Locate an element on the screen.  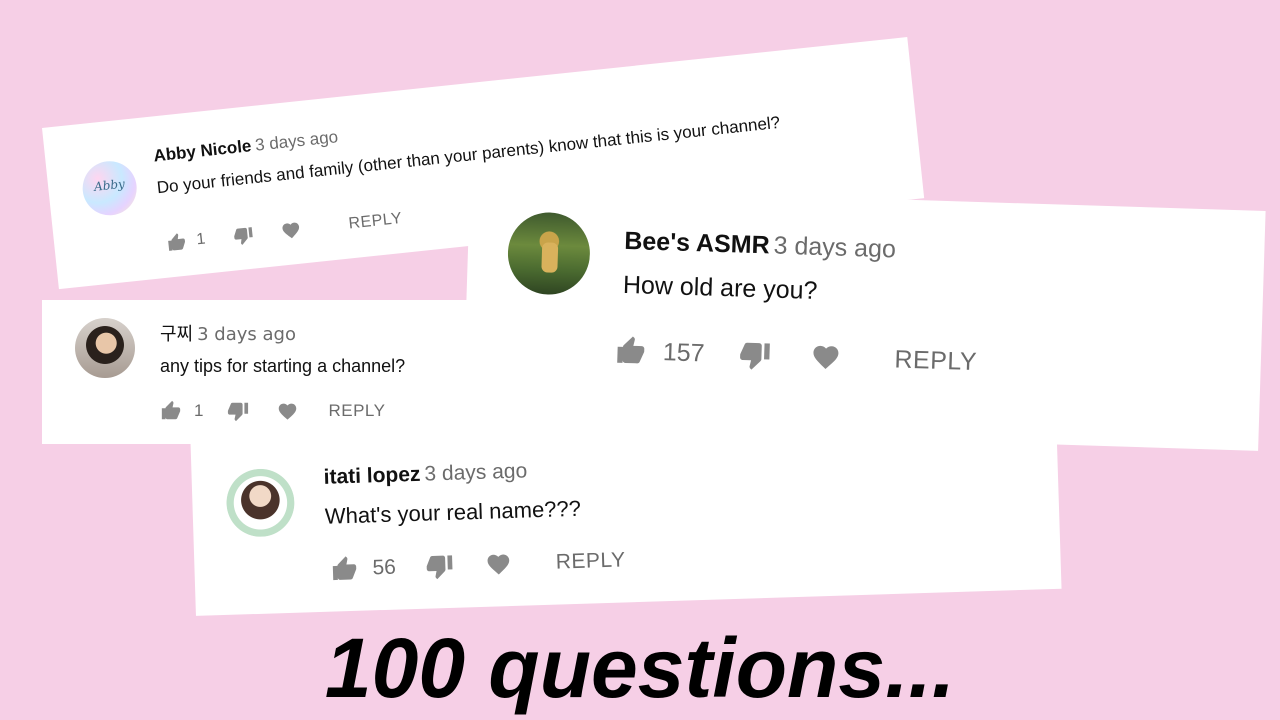
comment-author: 구찌 3 days ago is located at coordinates (228, 333).